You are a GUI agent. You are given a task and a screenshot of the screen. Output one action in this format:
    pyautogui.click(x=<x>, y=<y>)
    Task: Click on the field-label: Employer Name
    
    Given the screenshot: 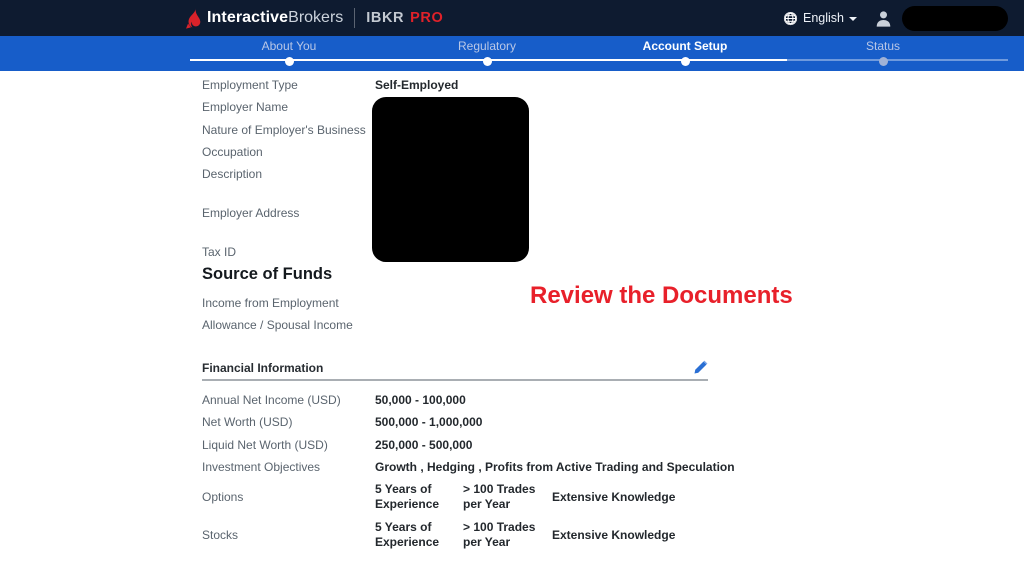 What is the action you would take?
    pyautogui.click(x=245, y=107)
    